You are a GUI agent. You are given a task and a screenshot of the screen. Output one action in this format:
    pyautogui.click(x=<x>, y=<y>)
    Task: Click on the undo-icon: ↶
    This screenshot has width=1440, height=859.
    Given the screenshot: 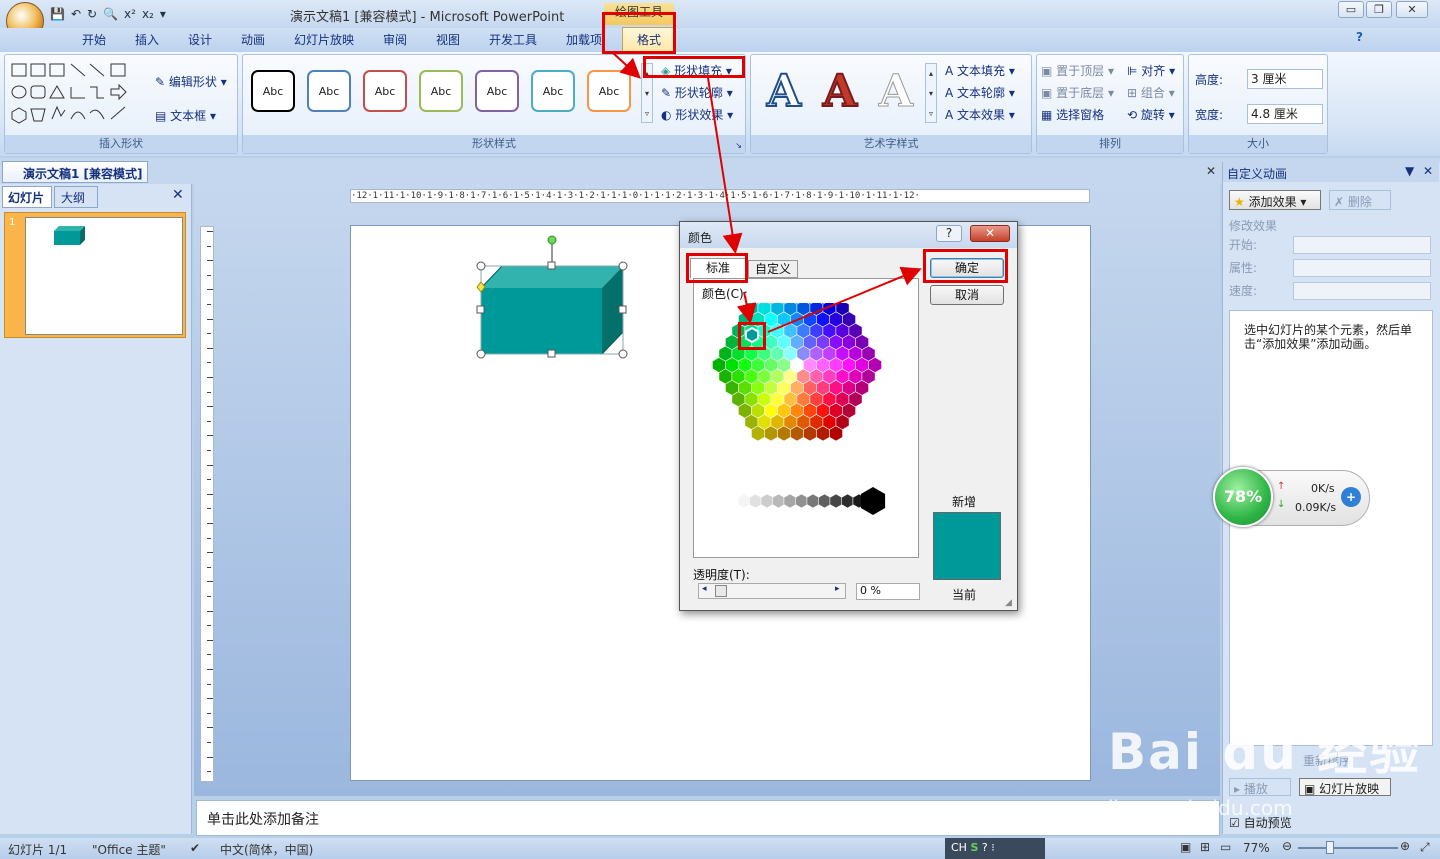 What is the action you would take?
    pyautogui.click(x=76, y=14)
    